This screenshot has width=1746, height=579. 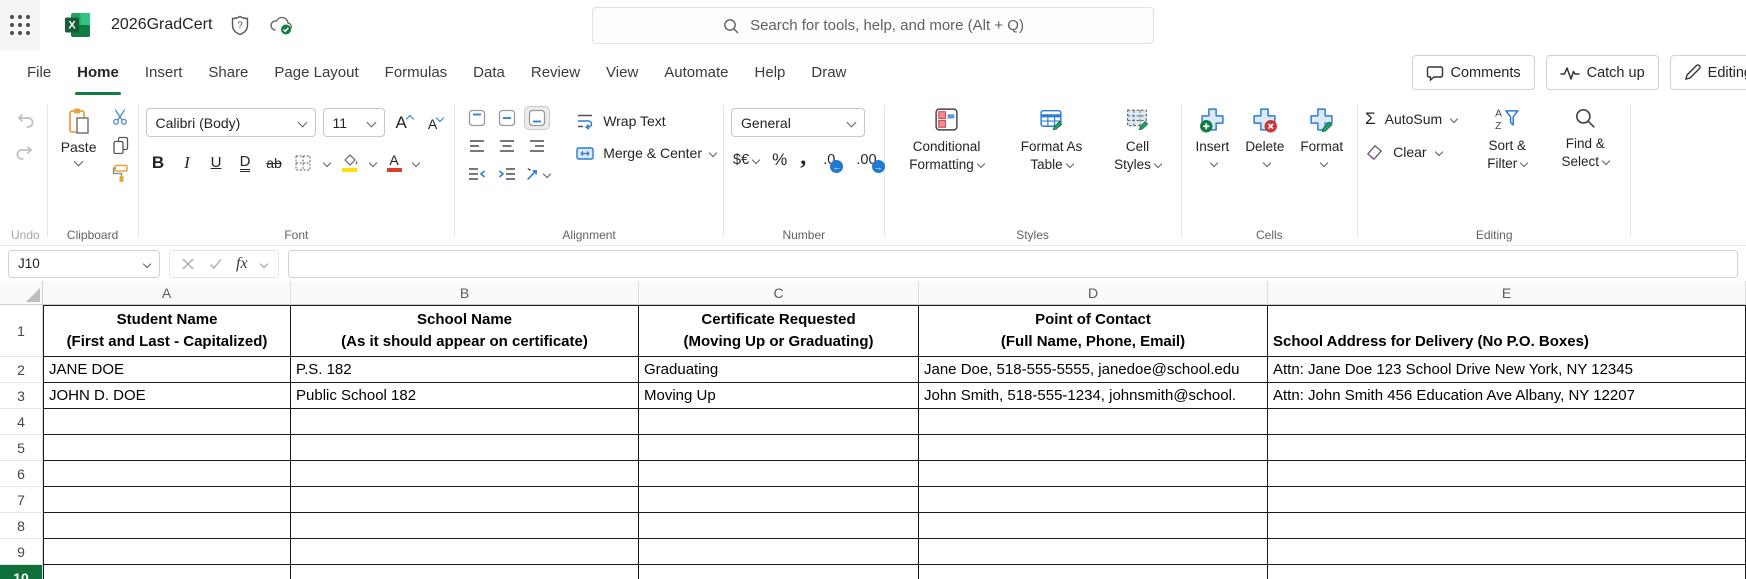 I want to click on tab-draw: Draw, so click(x=828, y=72).